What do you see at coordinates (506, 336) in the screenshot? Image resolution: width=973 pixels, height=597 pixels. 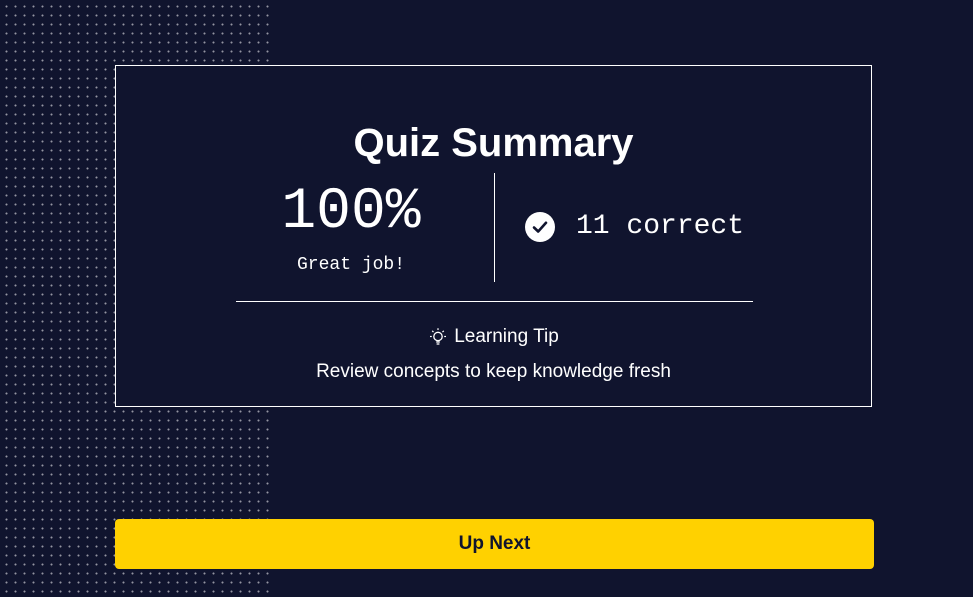 I see `learning-tip-label: Learning Tip` at bounding box center [506, 336].